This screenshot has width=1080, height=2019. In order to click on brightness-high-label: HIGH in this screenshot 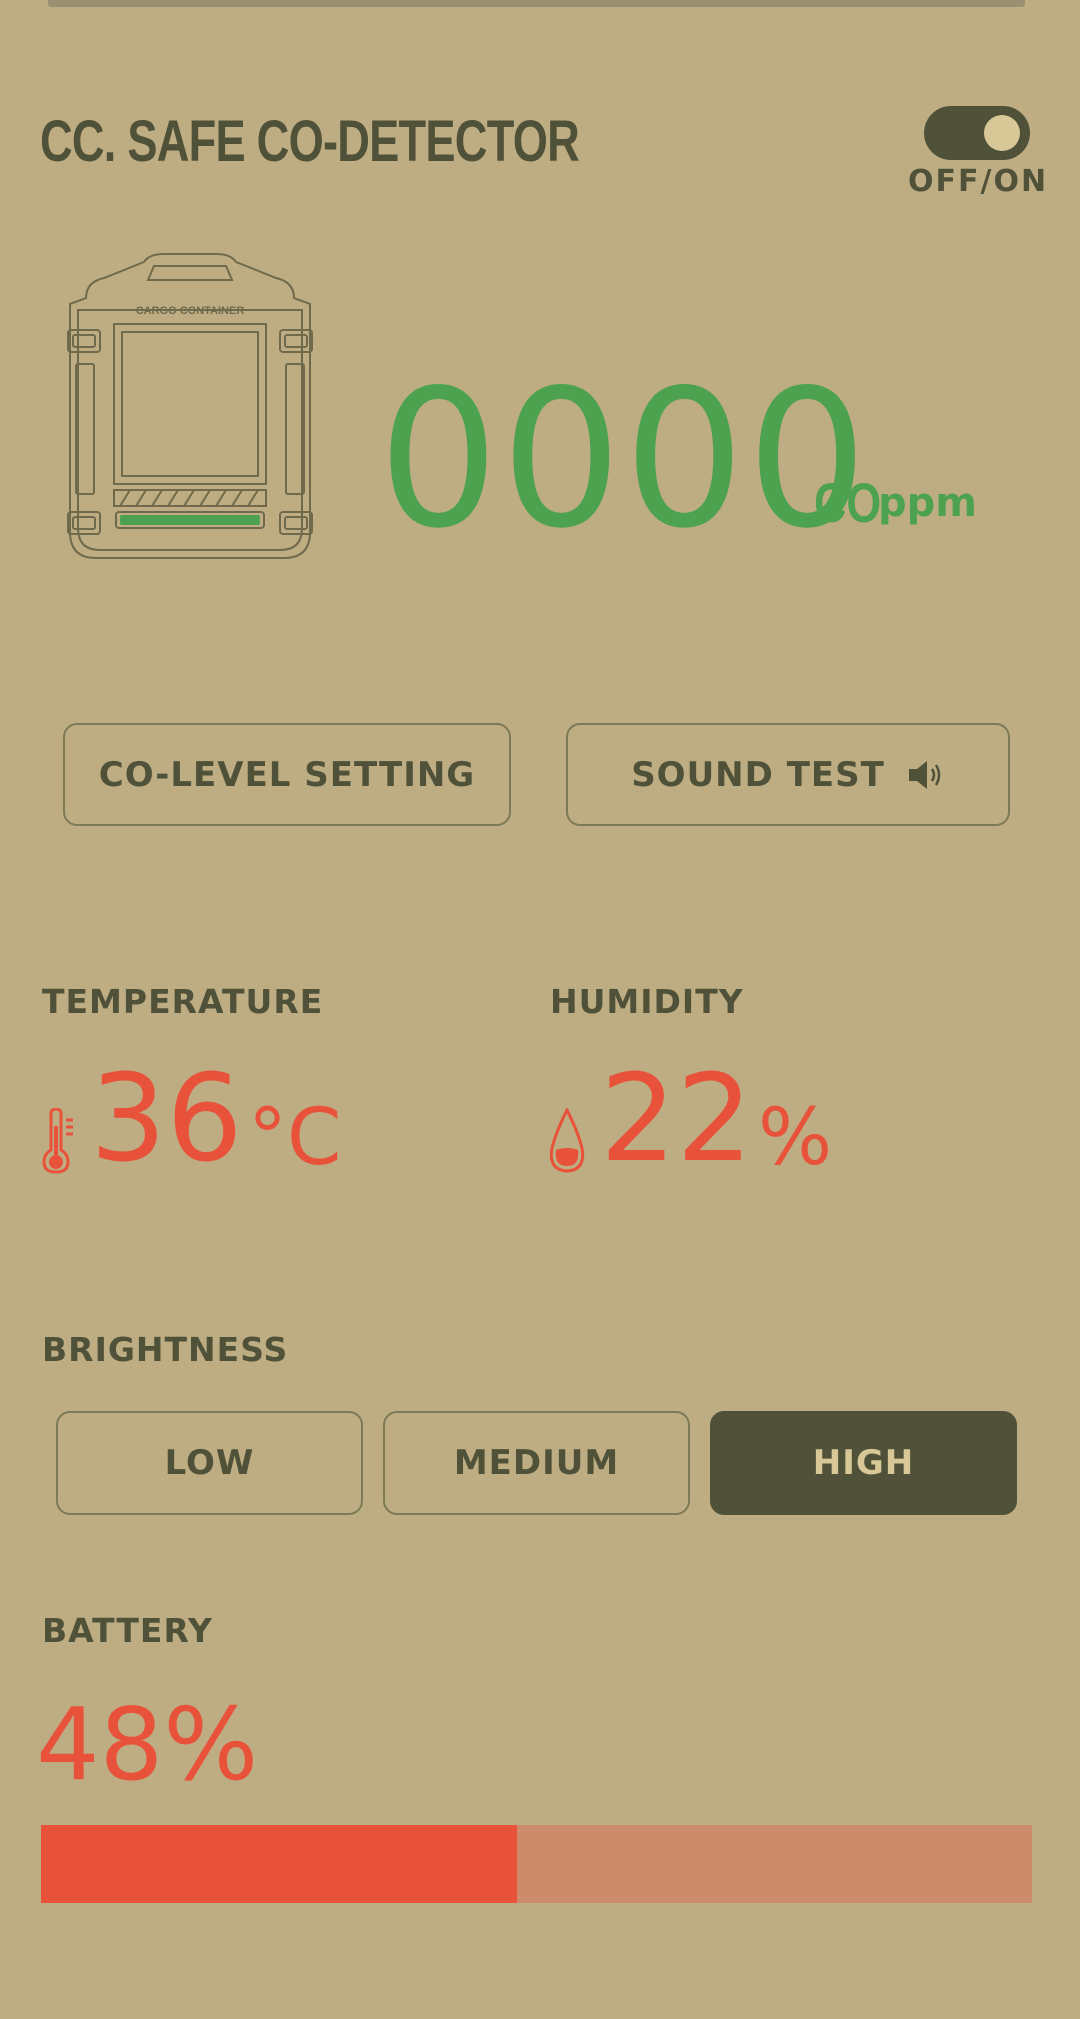, I will do `click(863, 1463)`.